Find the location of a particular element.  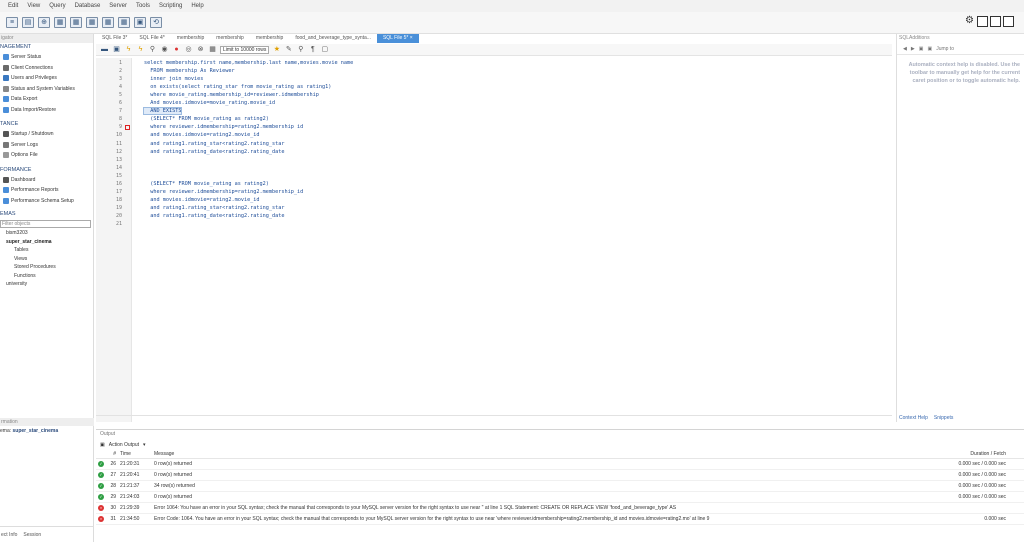

schema-super-star-cinema: super_star_cinema is located at coordinates (46, 242).